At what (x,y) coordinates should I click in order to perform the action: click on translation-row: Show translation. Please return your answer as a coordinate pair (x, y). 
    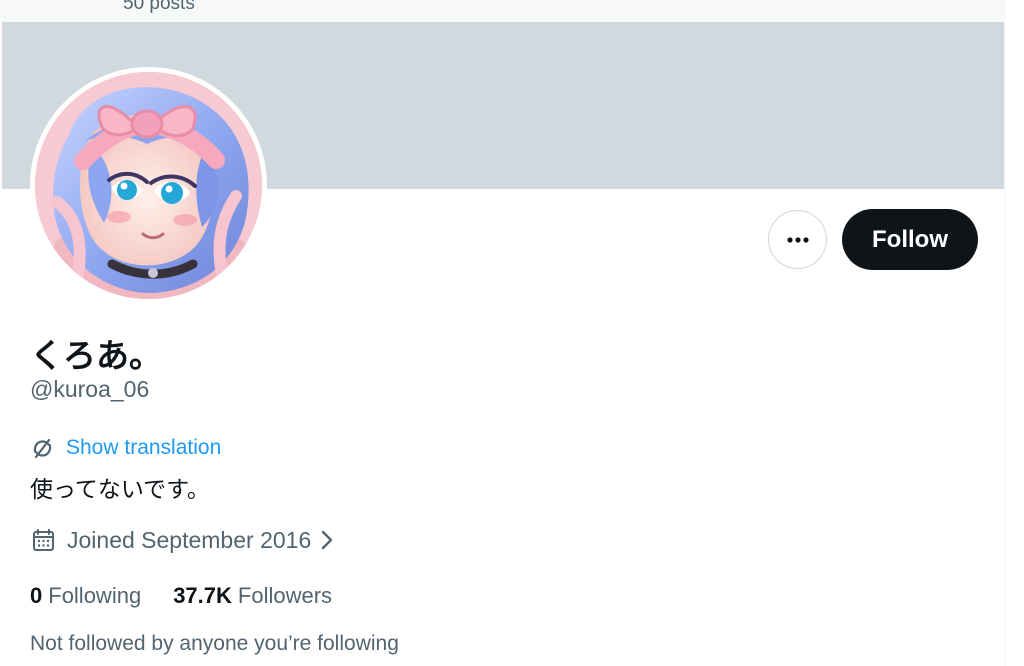
    Looking at the image, I should click on (125, 448).